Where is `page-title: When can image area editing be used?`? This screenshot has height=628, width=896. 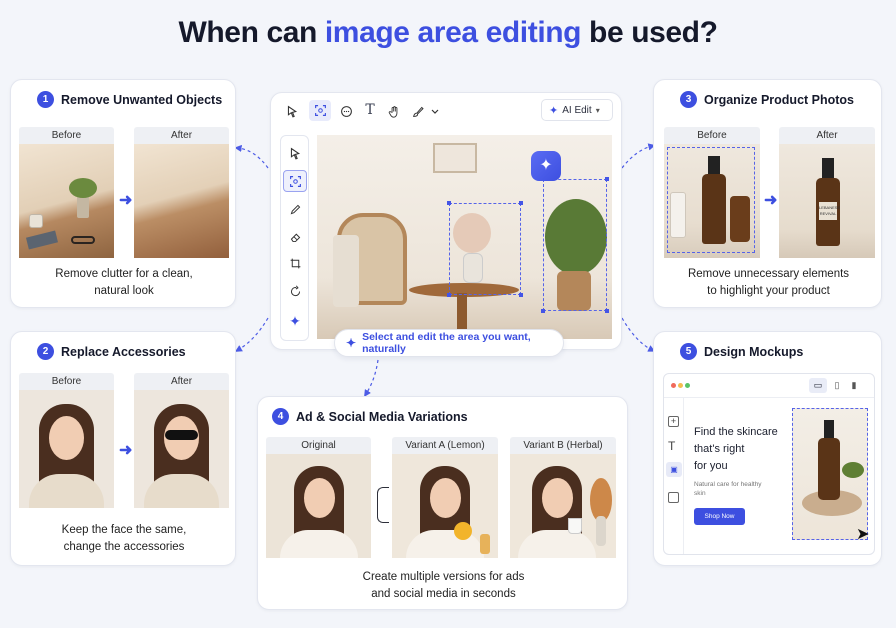 page-title: When can image area editing be used? is located at coordinates (448, 32).